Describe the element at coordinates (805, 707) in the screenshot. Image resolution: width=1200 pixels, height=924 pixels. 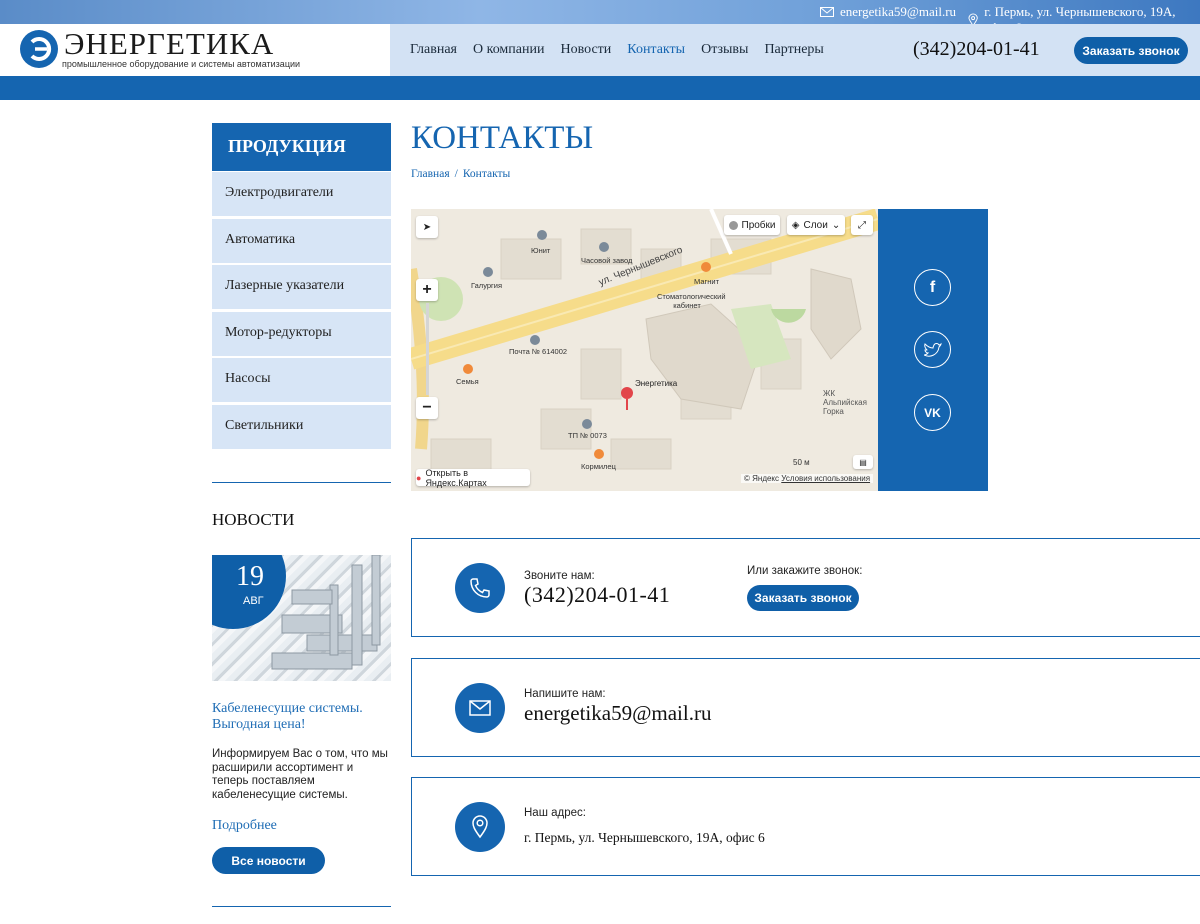
I see `contact-card-email: Напишите нам: energetika59@mail.ru` at that location.